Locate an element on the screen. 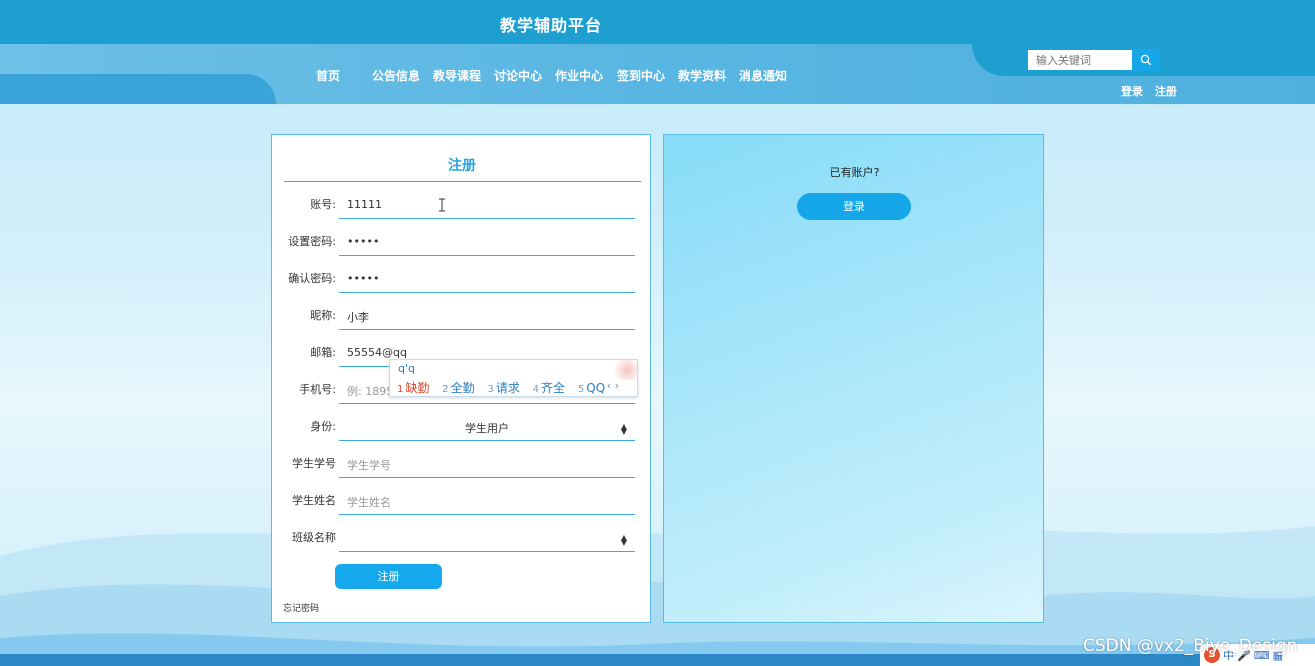 The image size is (1315, 666). account-input: 11111 is located at coordinates (487, 205).